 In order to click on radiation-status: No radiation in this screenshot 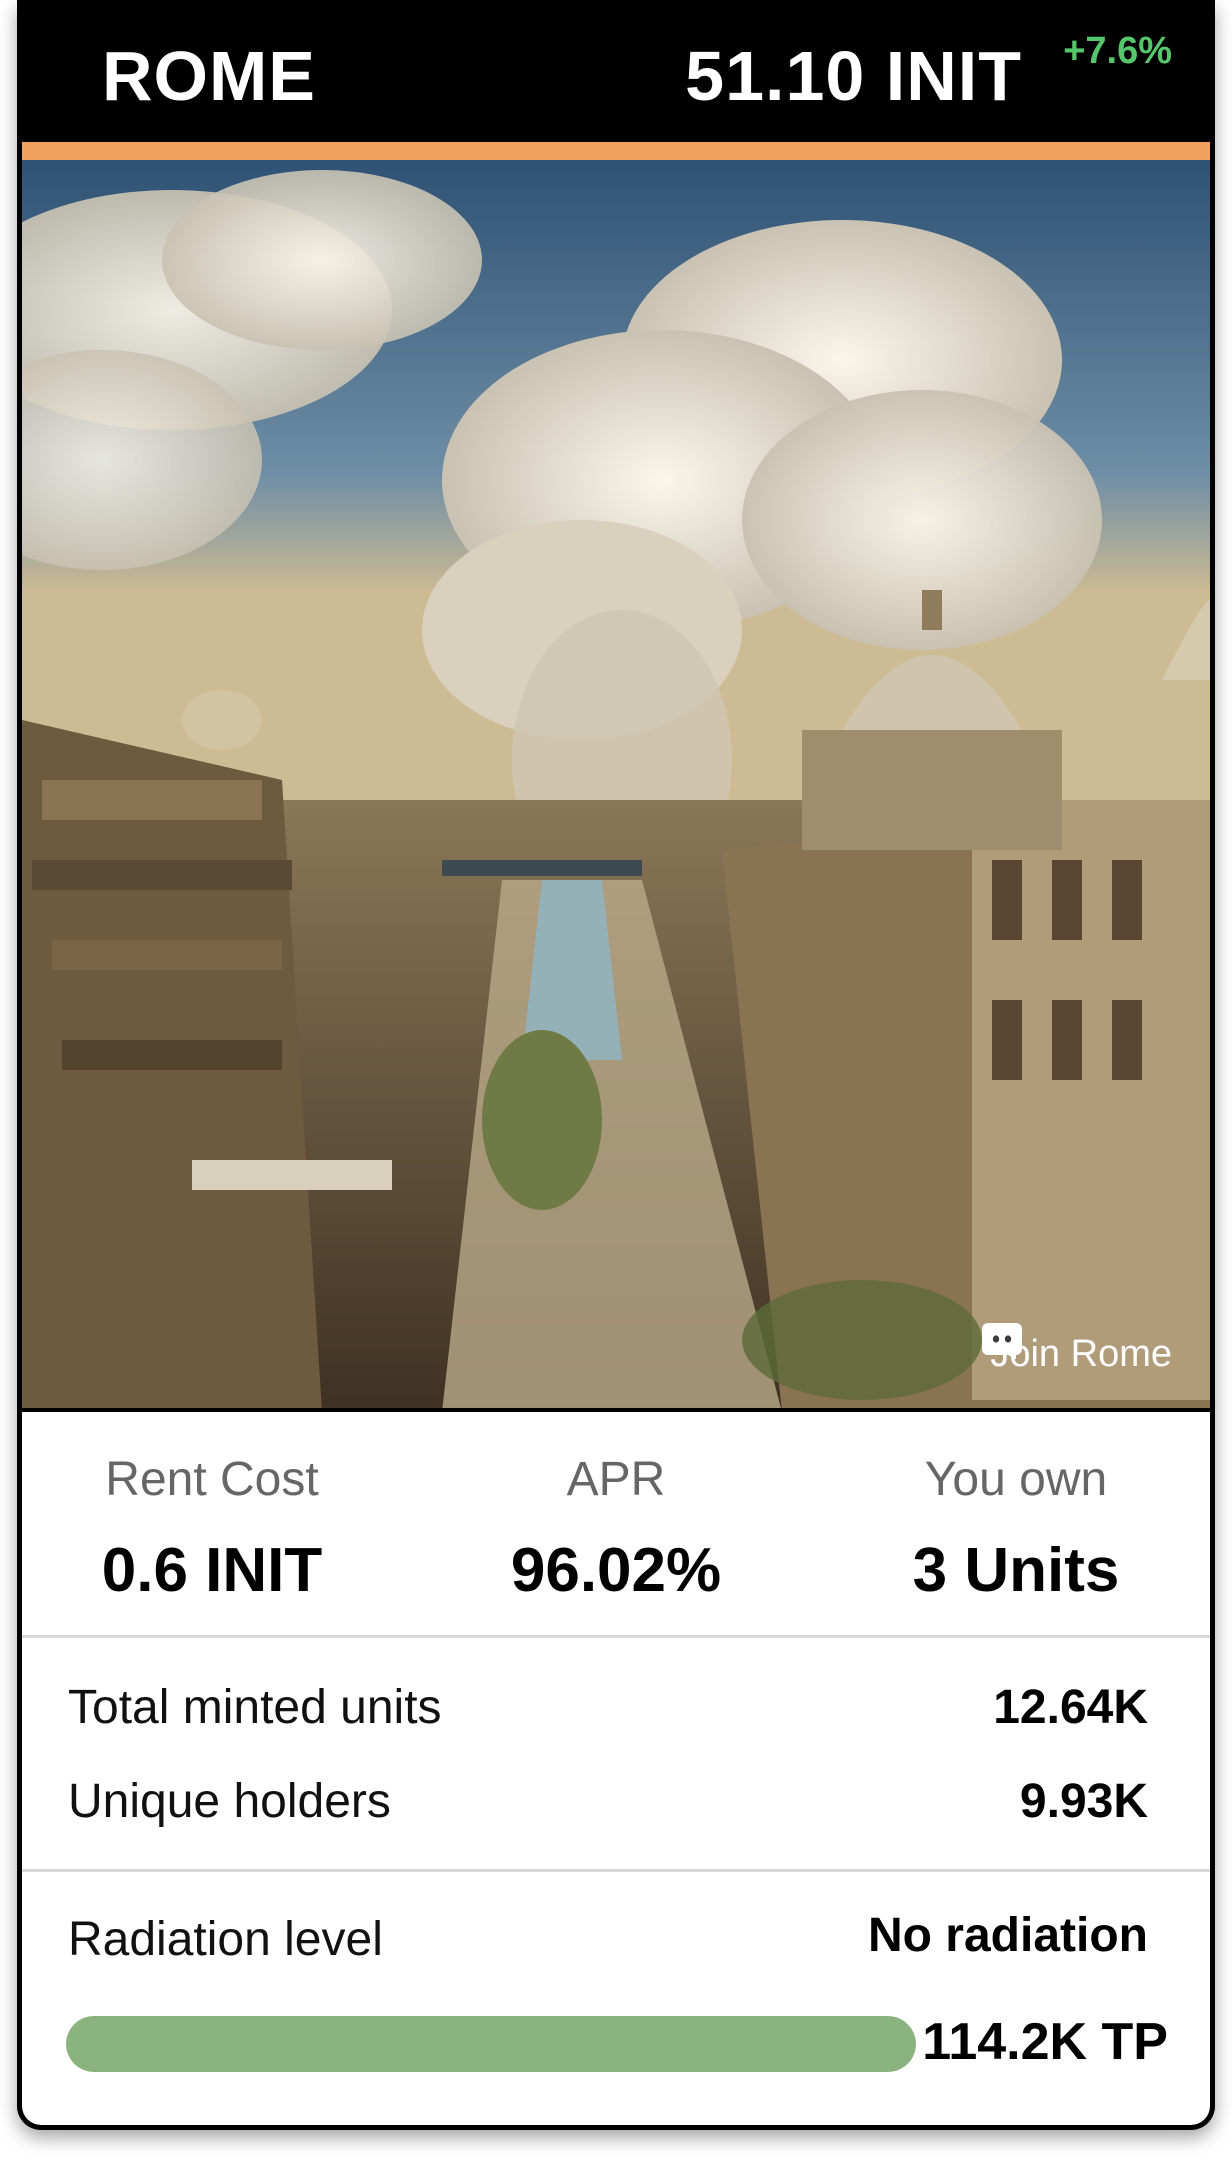, I will do `click(1007, 1935)`.